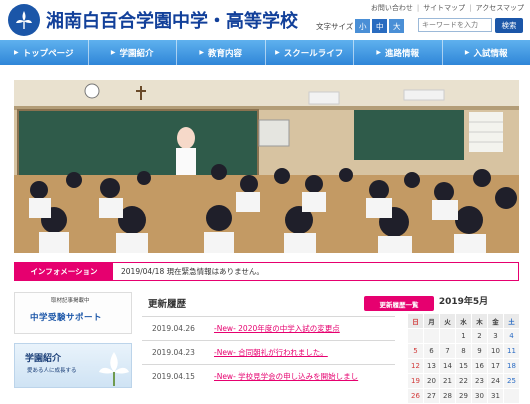  What do you see at coordinates (480, 351) in the screenshot?
I see `calendar-day: 9` at bounding box center [480, 351].